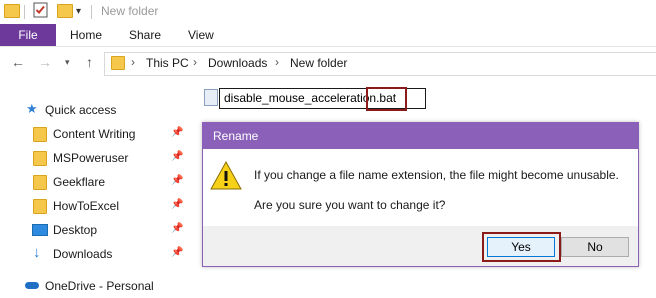 The image size is (656, 298). I want to click on sidebar-item-quick-access: ★ Quick access, so click(109, 110).